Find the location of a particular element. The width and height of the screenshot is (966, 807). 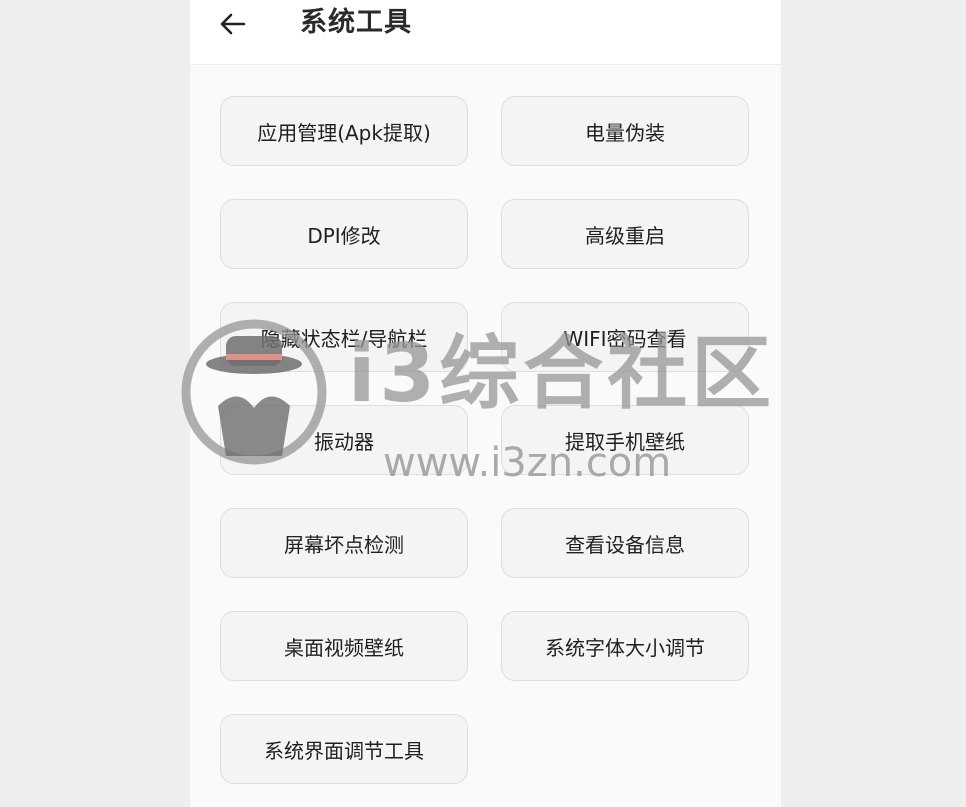

video-wallpaper-button: 桌面视频壁纸 is located at coordinates (344, 646).